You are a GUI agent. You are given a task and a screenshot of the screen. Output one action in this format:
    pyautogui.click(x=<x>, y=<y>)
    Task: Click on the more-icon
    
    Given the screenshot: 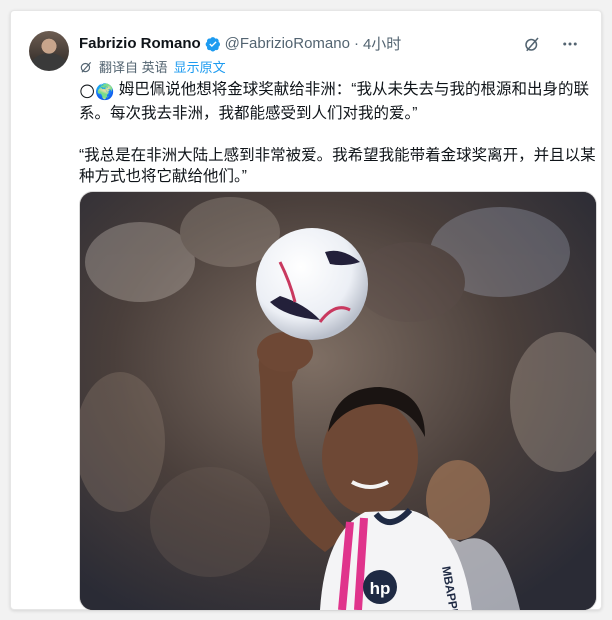 What is the action you would take?
    pyautogui.click(x=570, y=44)
    